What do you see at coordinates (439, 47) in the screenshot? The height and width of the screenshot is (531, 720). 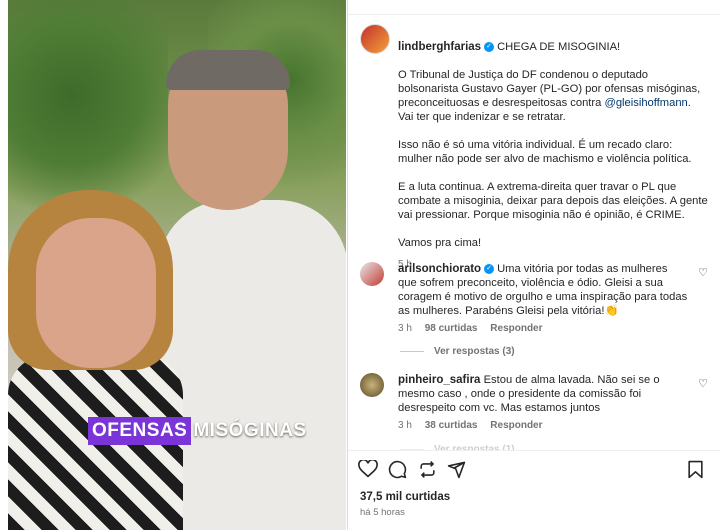 I see `author-username: lindberghfarias` at bounding box center [439, 47].